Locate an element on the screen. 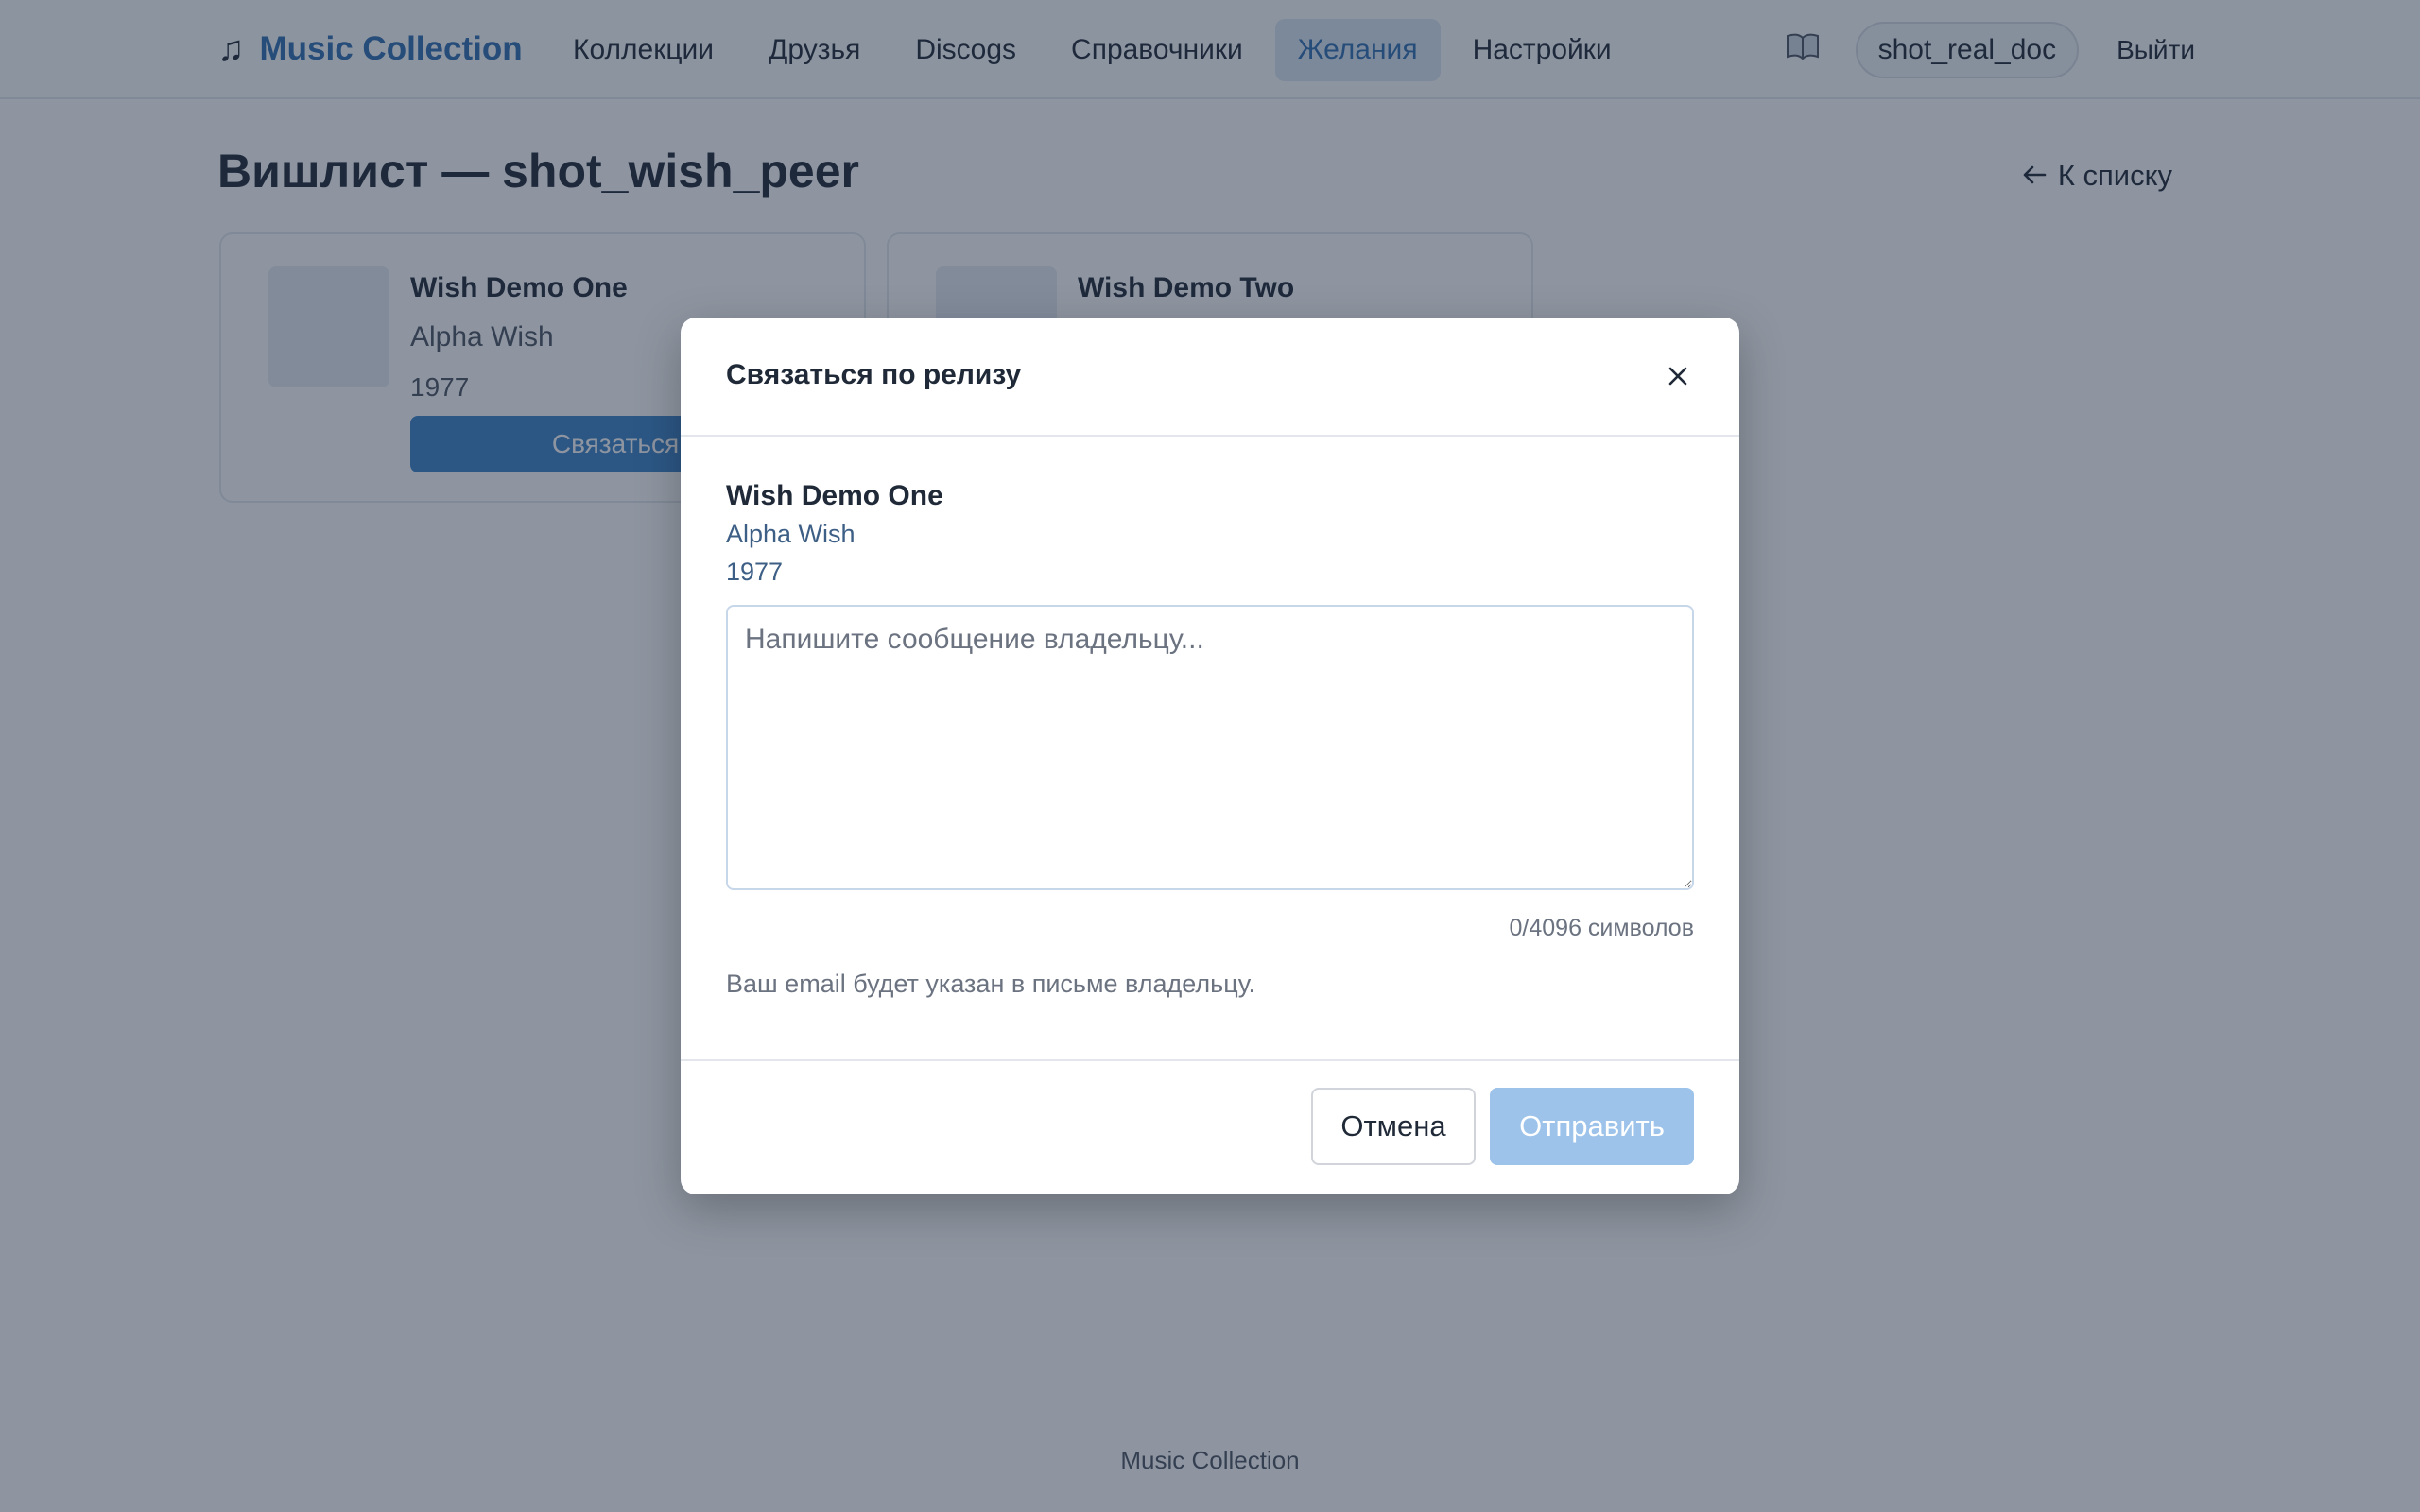 This screenshot has width=2420, height=1512. release-artist: Alpha Wish is located at coordinates (791, 534).